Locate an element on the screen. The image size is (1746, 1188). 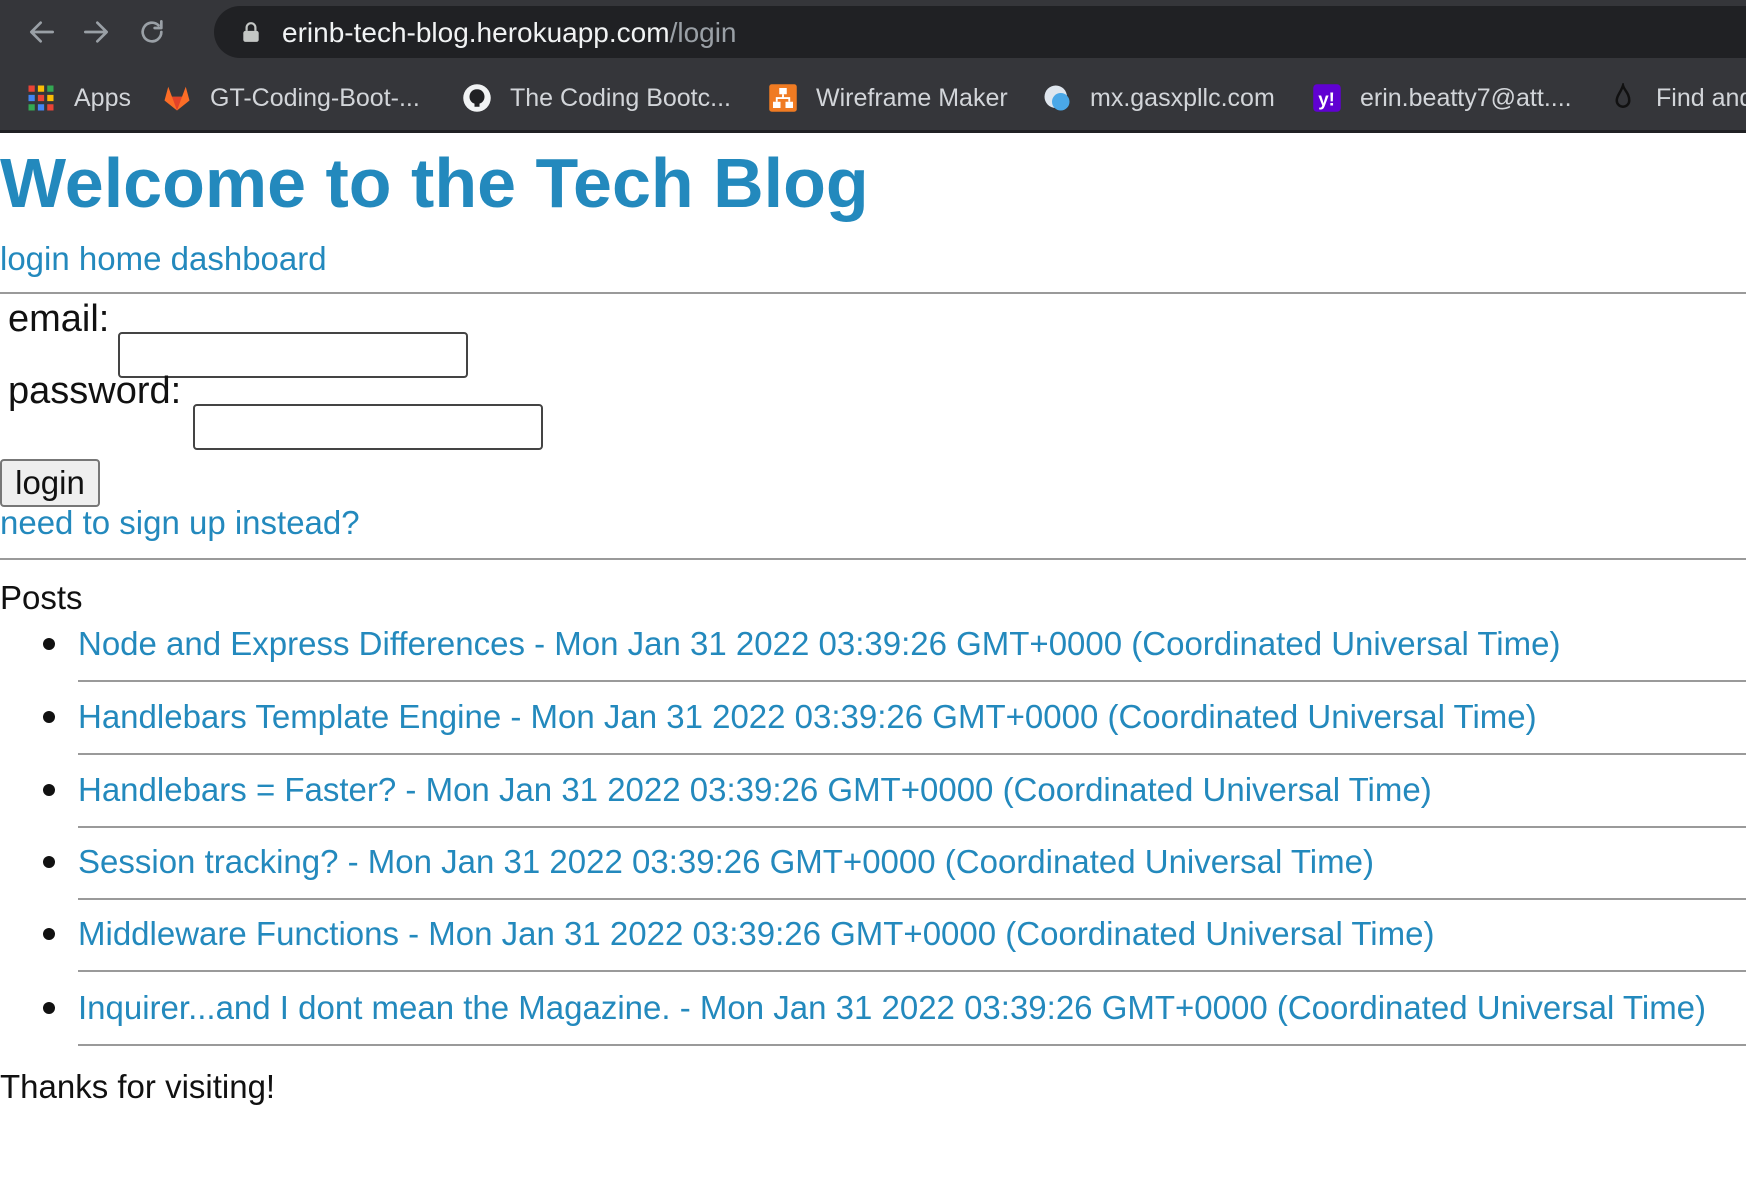
forward-button is located at coordinates (96, 32).